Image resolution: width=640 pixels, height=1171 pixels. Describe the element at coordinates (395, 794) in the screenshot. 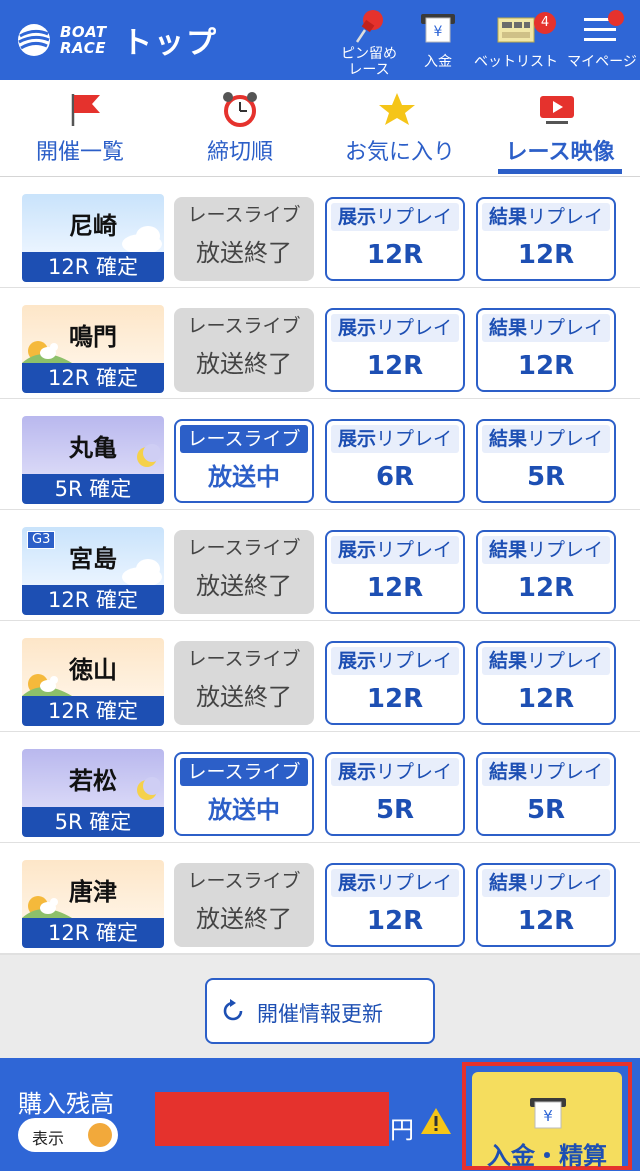

I see `exhibition-replay-button: 展示リプレイ 5R` at that location.